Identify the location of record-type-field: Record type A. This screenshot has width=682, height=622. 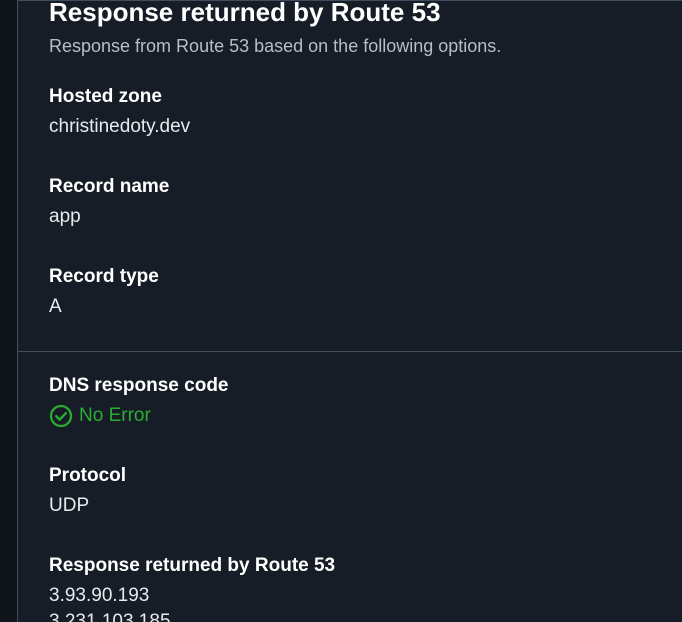
(349, 292).